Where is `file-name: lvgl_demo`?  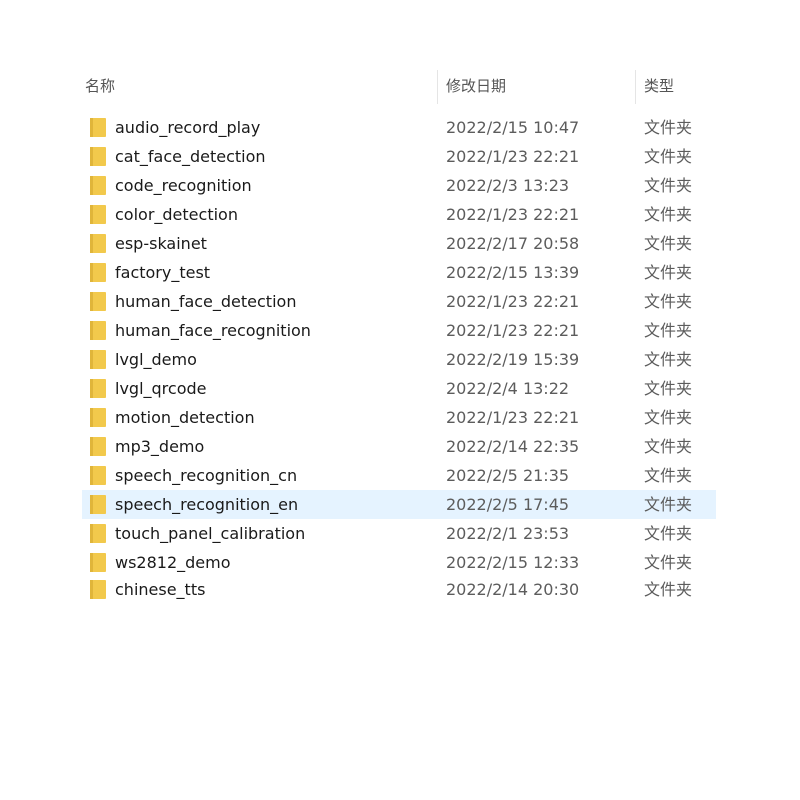
file-name: lvgl_demo is located at coordinates (156, 359).